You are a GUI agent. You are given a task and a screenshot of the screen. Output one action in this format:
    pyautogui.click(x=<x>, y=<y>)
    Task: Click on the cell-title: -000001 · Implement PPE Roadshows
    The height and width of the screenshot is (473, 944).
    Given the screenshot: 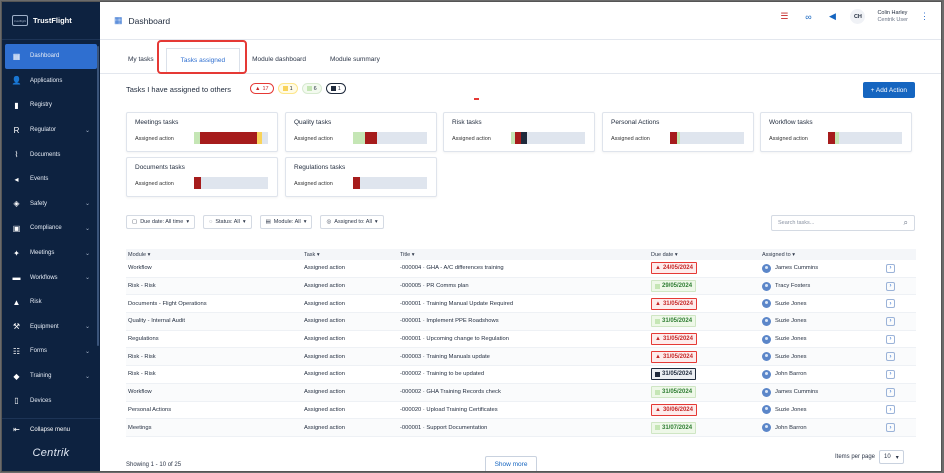 What is the action you would take?
    pyautogui.click(x=525, y=321)
    